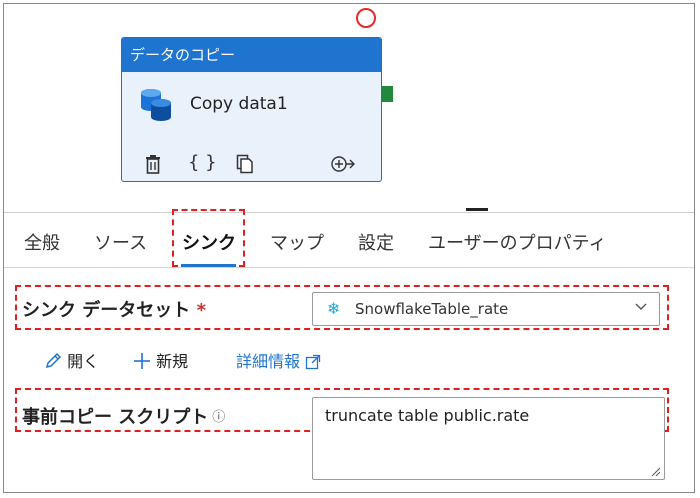  I want to click on highlight-circle, so click(366, 18).